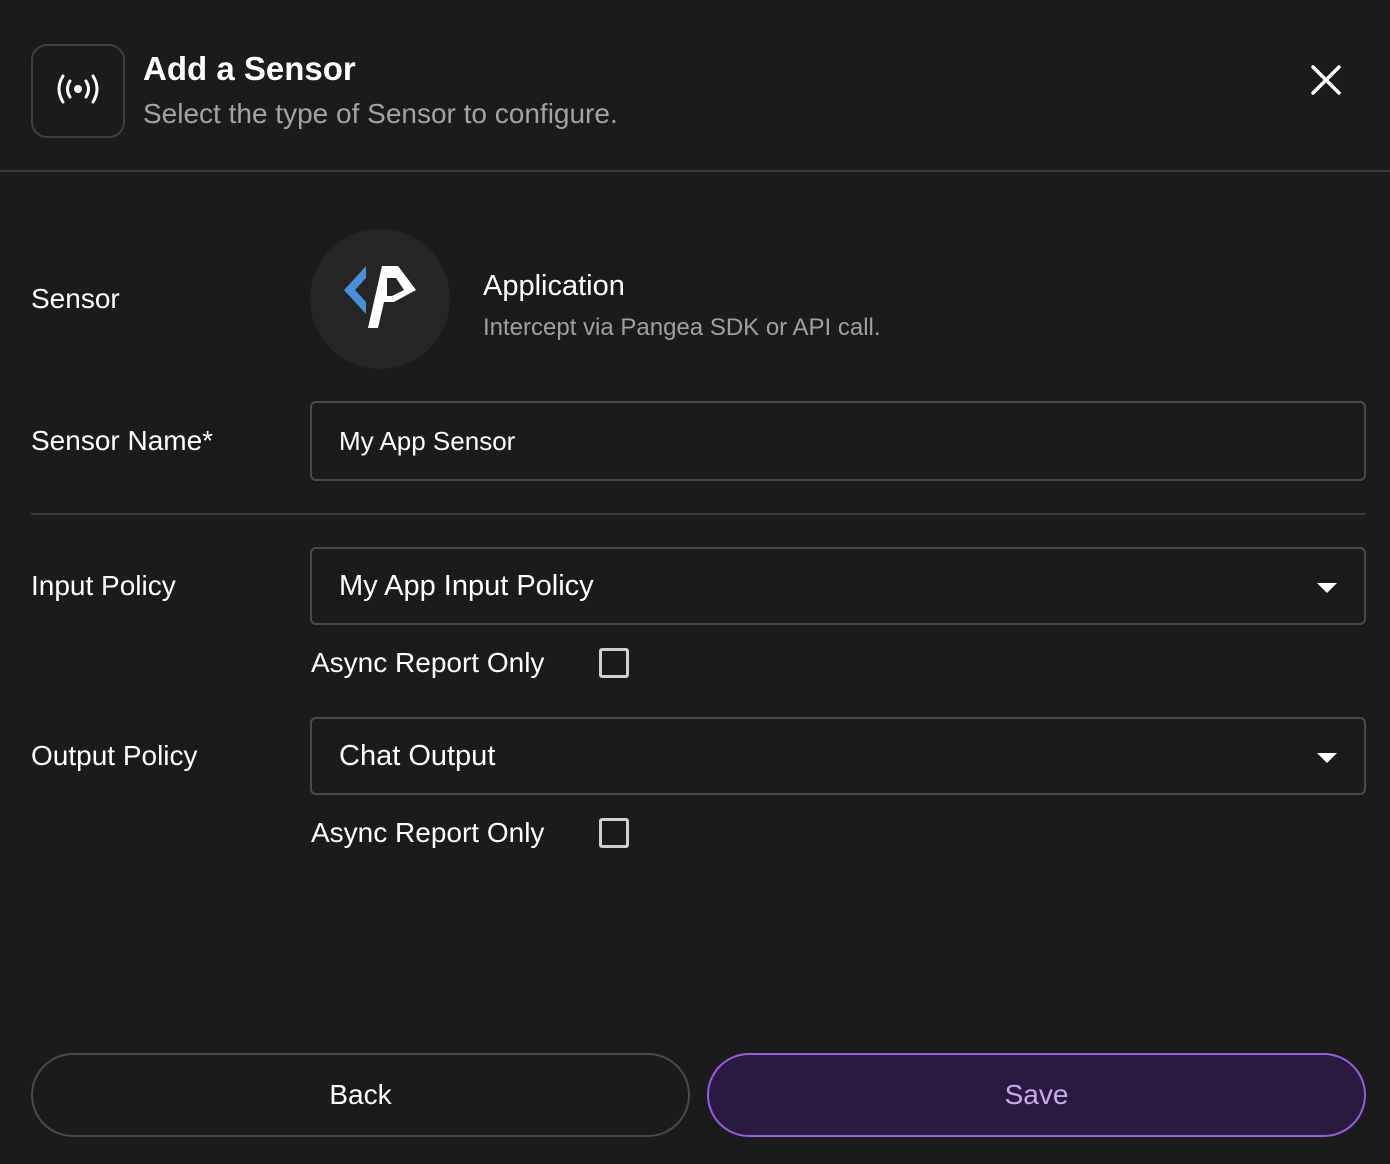 The image size is (1390, 1164). Describe the element at coordinates (698, 514) in the screenshot. I see `section-divider` at that location.